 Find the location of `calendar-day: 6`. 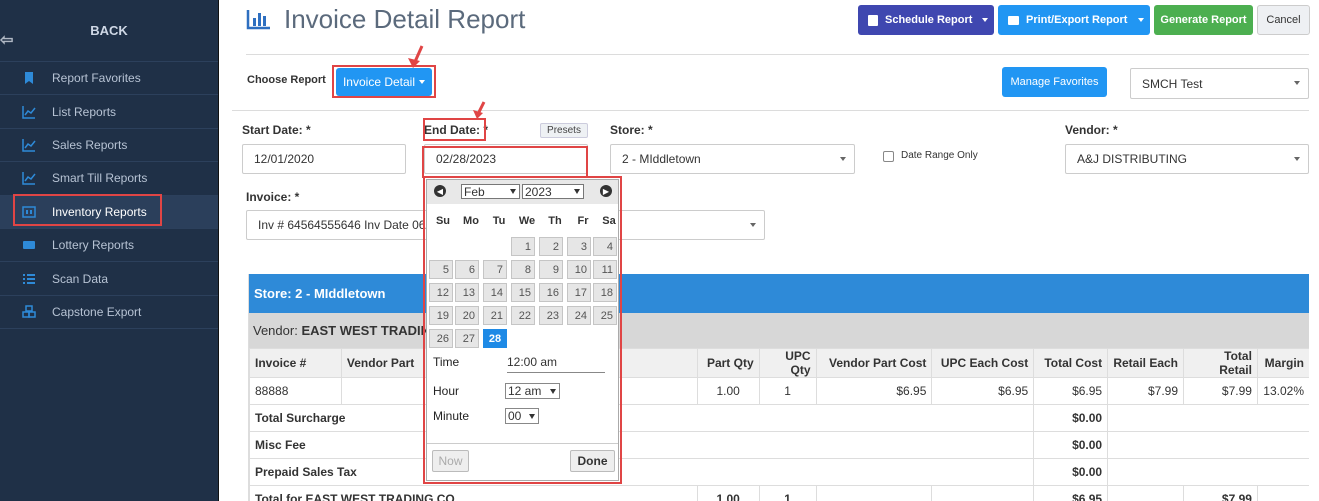

calendar-day: 6 is located at coordinates (467, 269).